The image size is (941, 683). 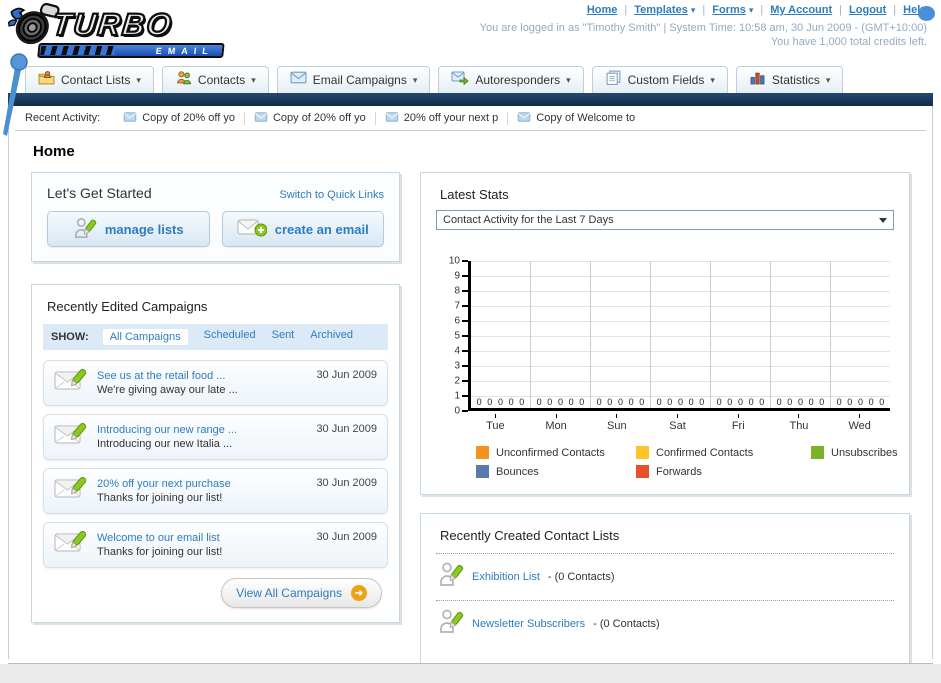 What do you see at coordinates (801, 10) in the screenshot?
I see `nav-link-my-account: My Account` at bounding box center [801, 10].